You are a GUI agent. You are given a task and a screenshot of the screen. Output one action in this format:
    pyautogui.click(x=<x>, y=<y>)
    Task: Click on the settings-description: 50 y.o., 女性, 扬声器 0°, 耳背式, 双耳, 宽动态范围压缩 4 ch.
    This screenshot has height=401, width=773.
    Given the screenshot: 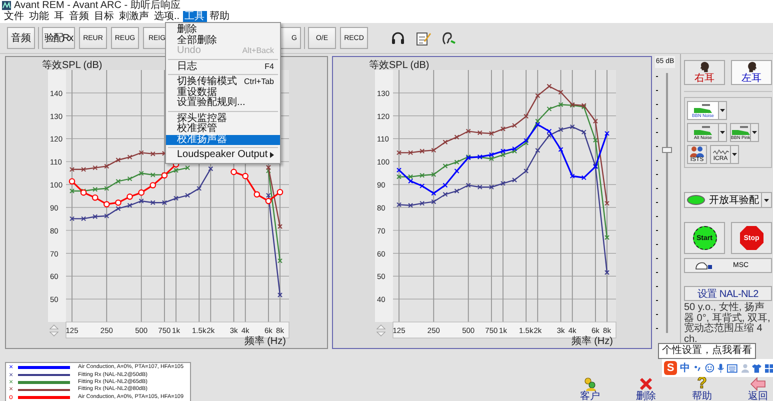 What is the action you would take?
    pyautogui.click(x=728, y=323)
    